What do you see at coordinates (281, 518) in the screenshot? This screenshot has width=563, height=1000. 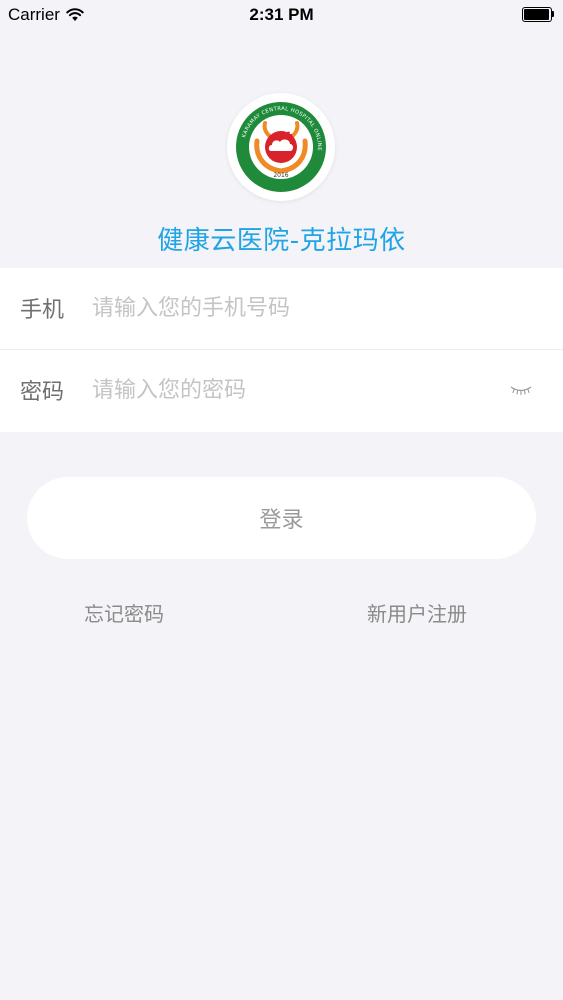 I see `login-button: 登录` at bounding box center [281, 518].